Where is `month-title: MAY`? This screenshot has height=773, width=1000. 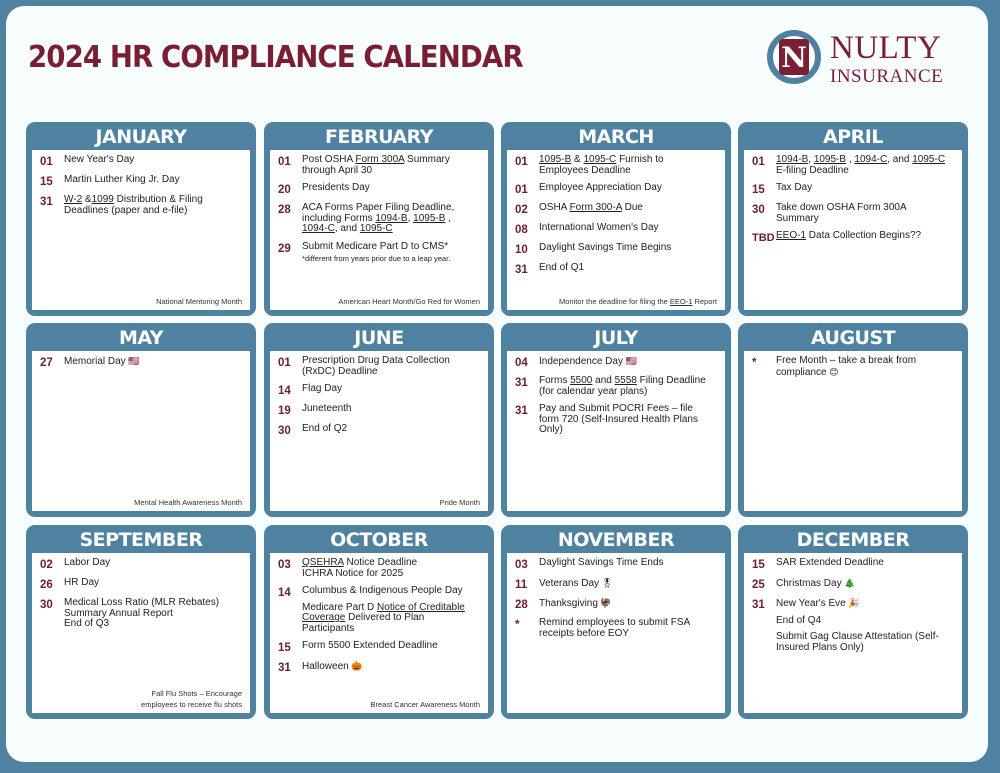 month-title: MAY is located at coordinates (141, 338).